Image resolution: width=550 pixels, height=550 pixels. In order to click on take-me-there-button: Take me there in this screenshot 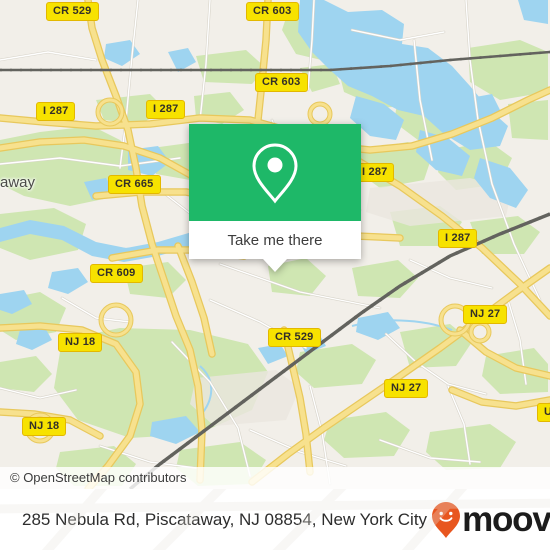, I will do `click(275, 240)`.